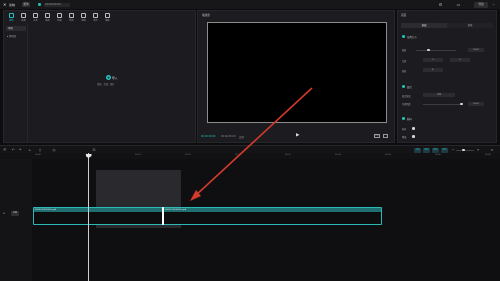 The width and height of the screenshot is (500, 281). I want to click on transition-icon, so click(71, 15).